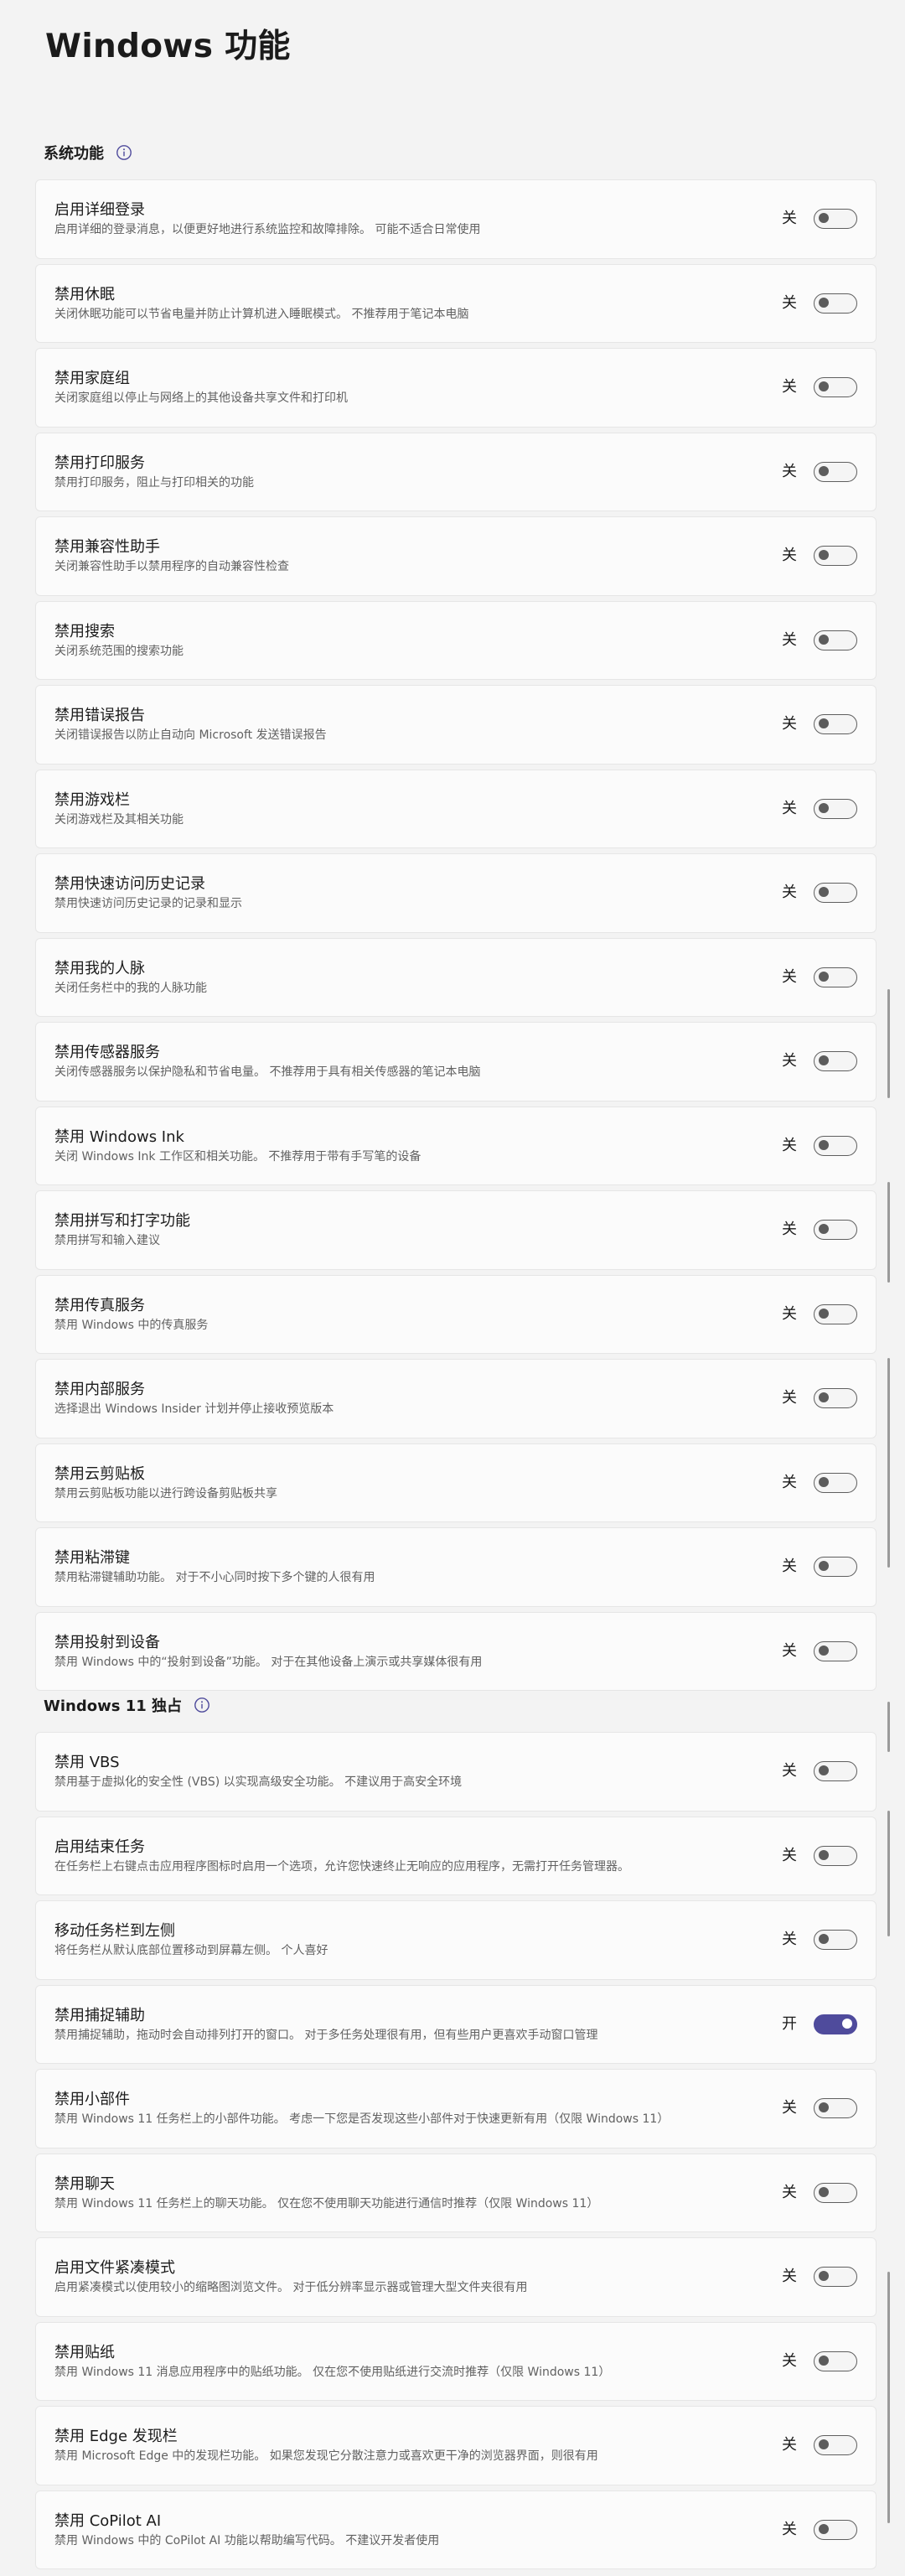 This screenshot has width=905, height=2576. I want to click on feature-card: 禁用云剪贴板 禁用云剪贴板功能以进行跨设备剪贴板共享 关, so click(456, 1482).